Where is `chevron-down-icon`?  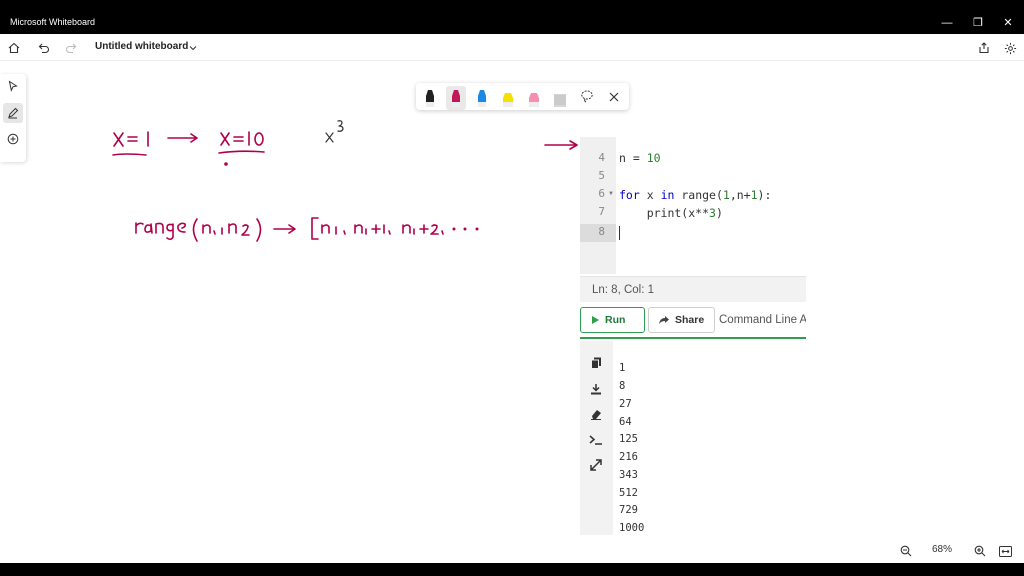
chevron-down-icon is located at coordinates (193, 48).